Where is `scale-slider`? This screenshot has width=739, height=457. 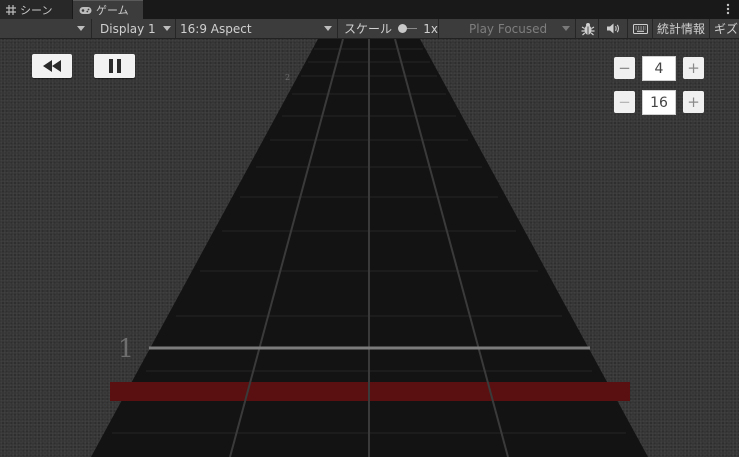
scale-slider is located at coordinates (408, 28).